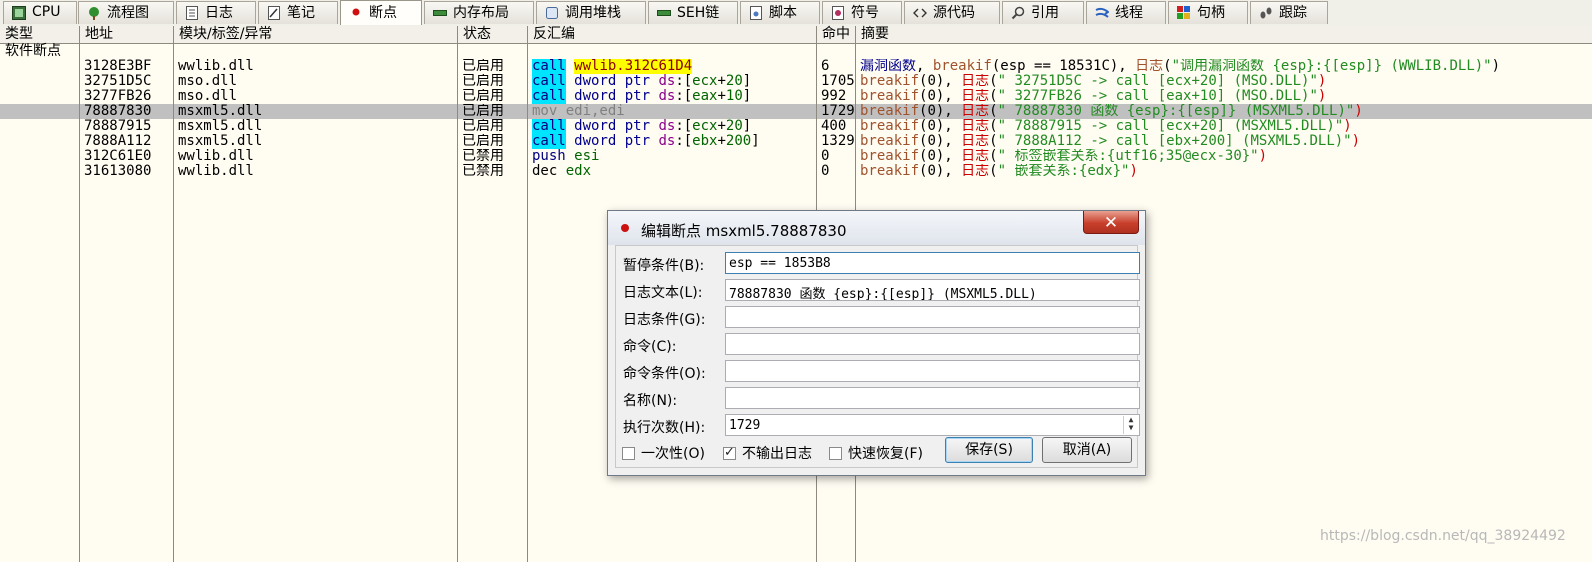 This screenshot has width=1592, height=562. Describe the element at coordinates (126, 12) in the screenshot. I see `tab-flowchart: 流程图` at that location.